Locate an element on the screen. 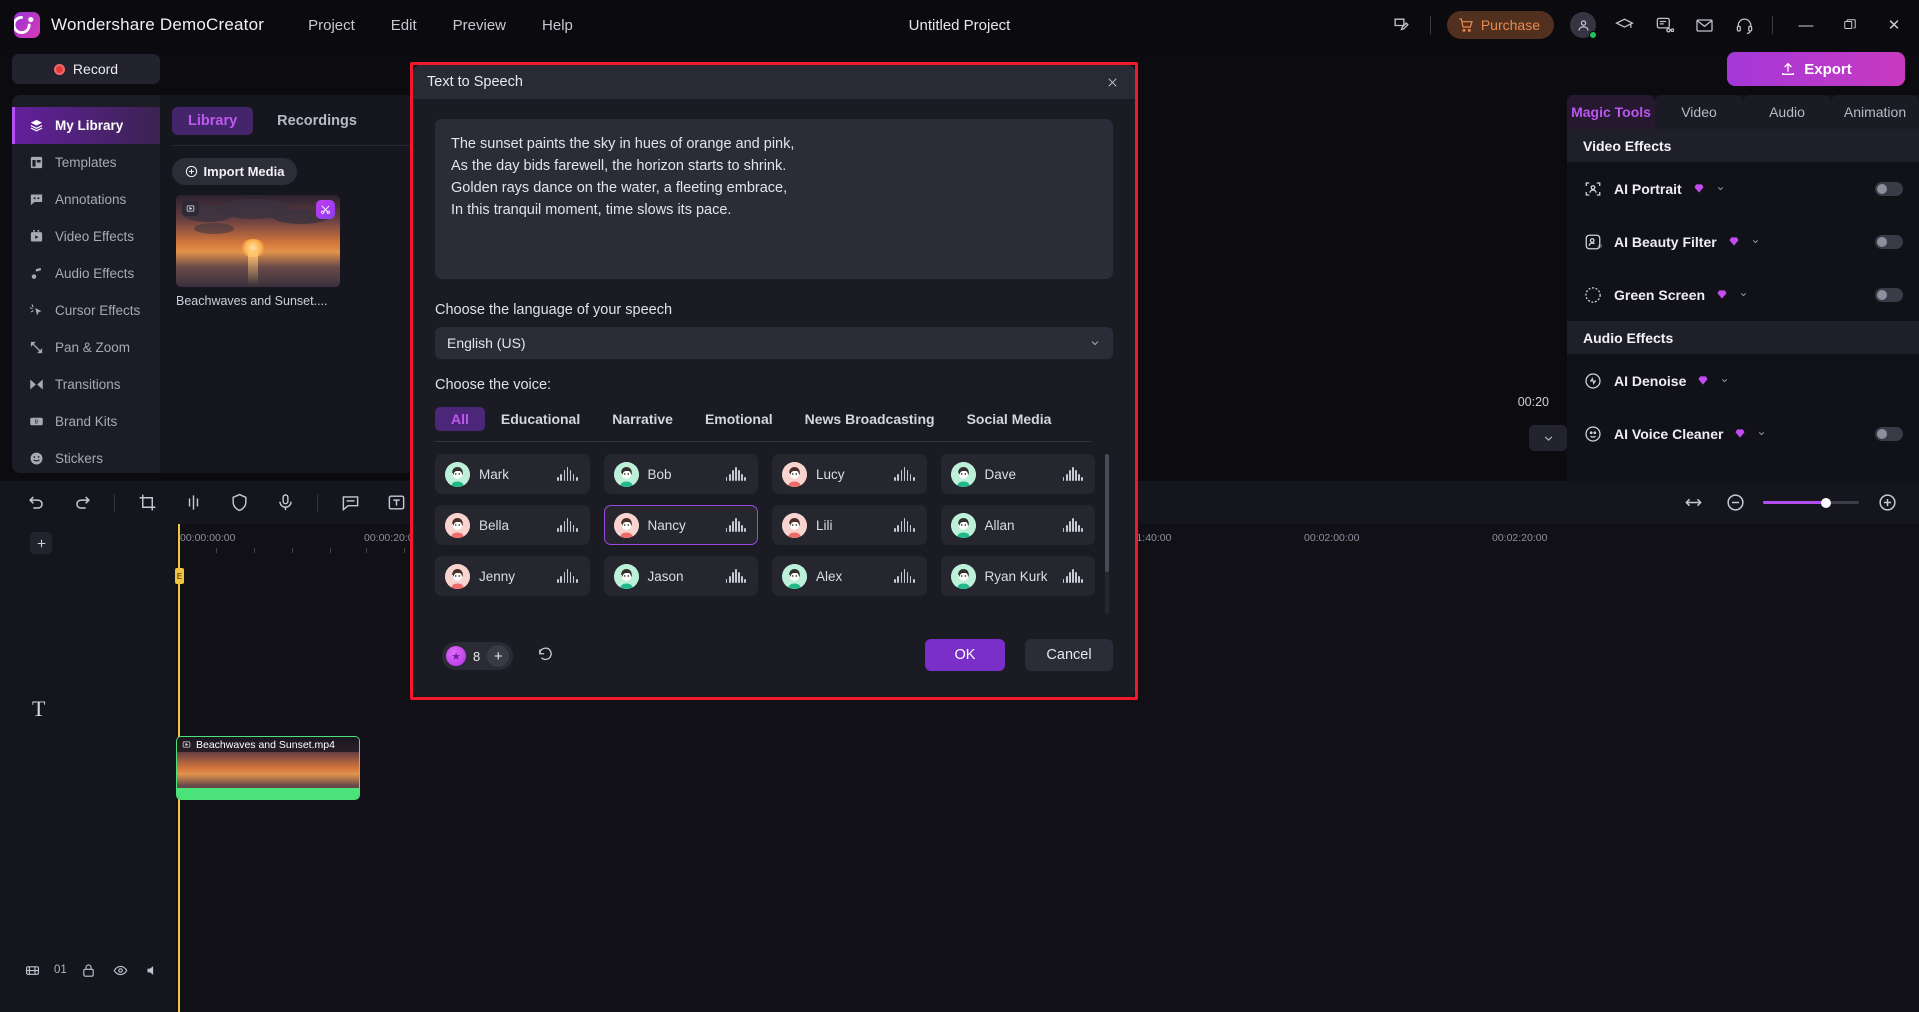 The height and width of the screenshot is (1012, 1919). row-ai-beauty-filter: AI AI Beauty Filter is located at coordinates (1743, 241).